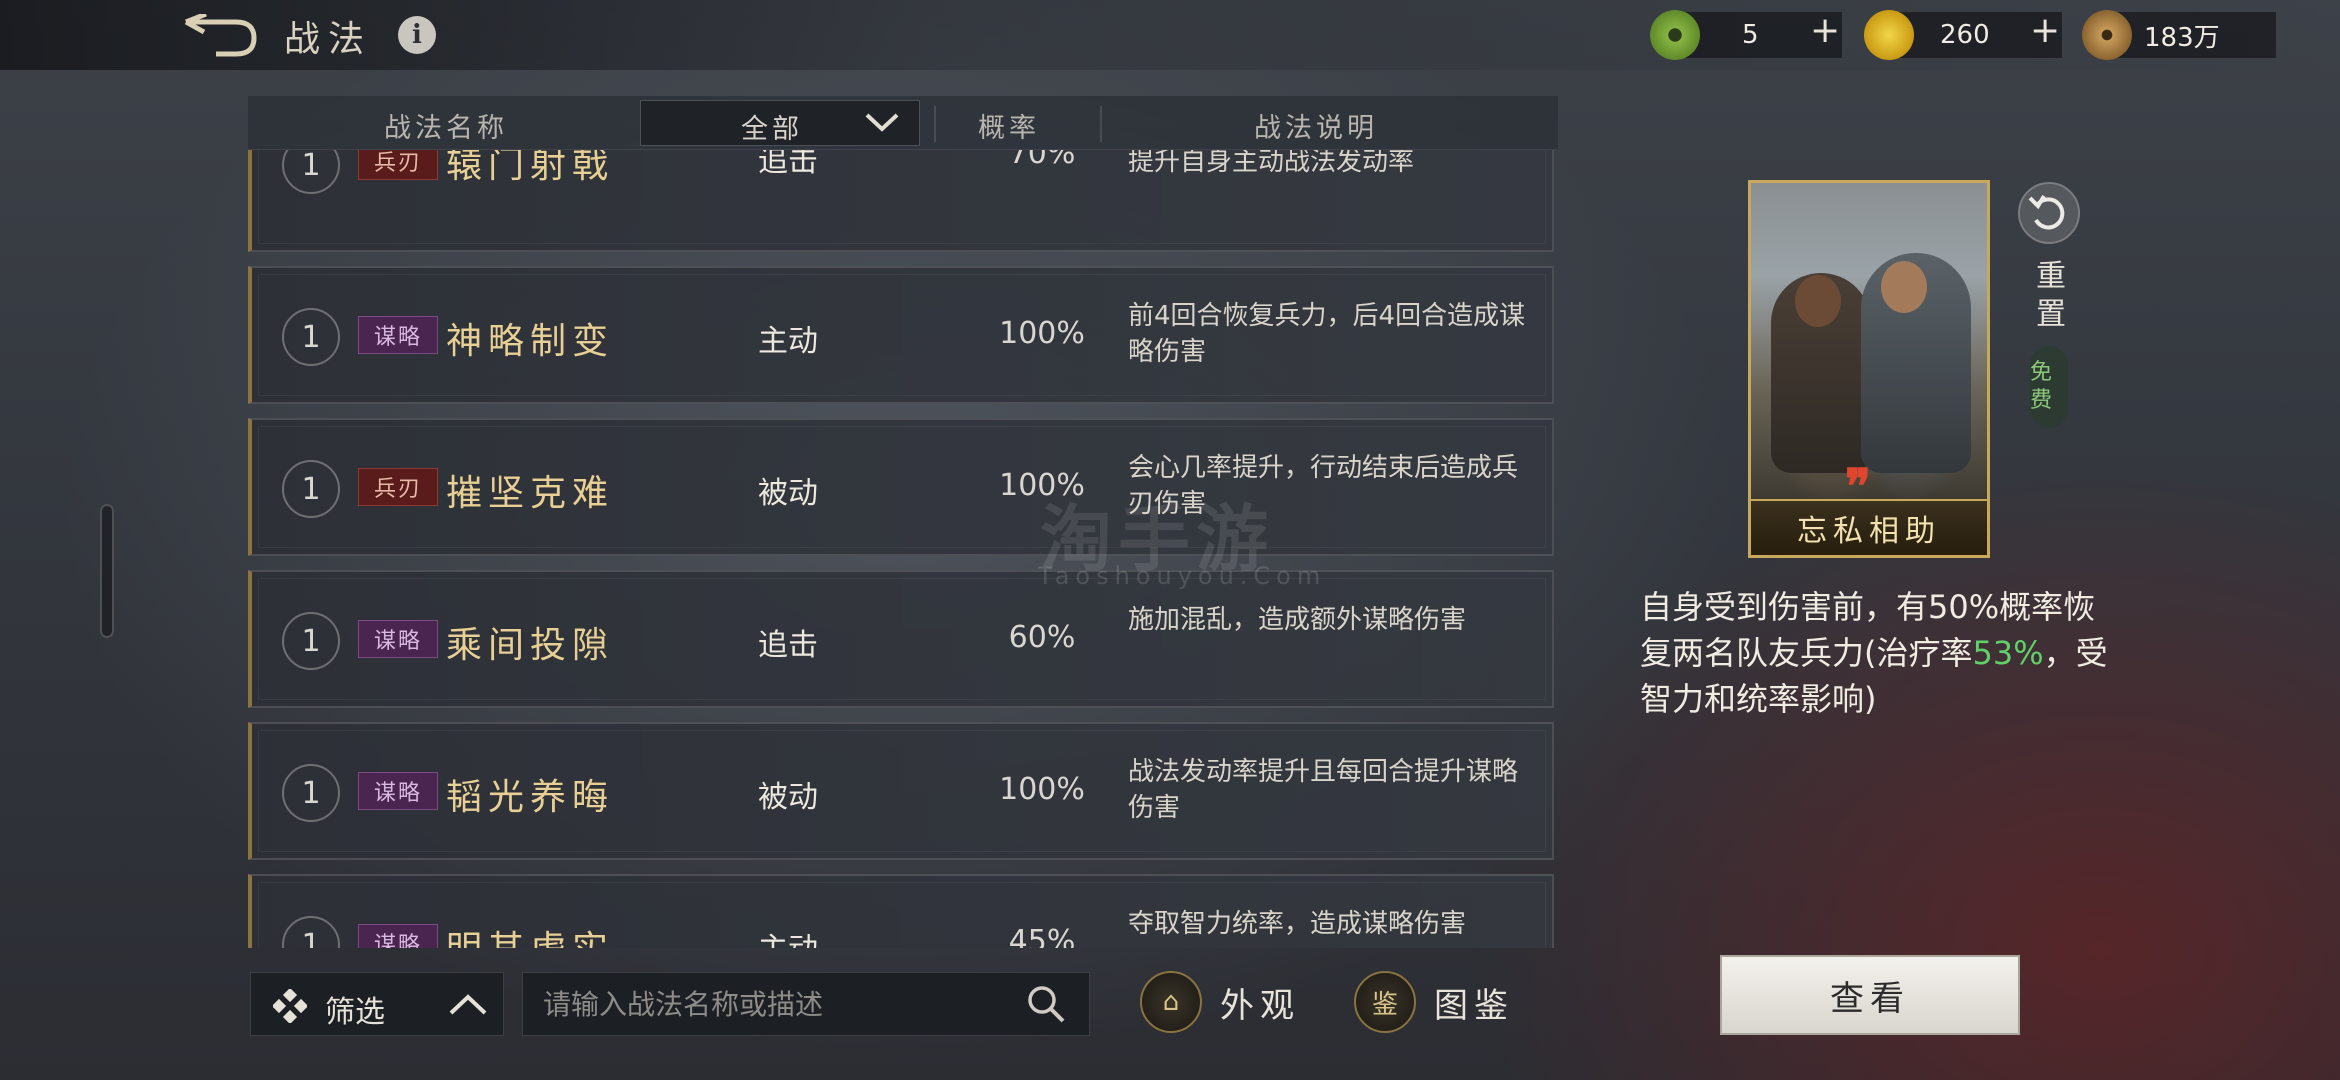  I want to click on tactic-row: 1 谋略 神略制变 主动 100% 前4回合恢复兵力，后4回合造成谋略伤害, so click(901, 335).